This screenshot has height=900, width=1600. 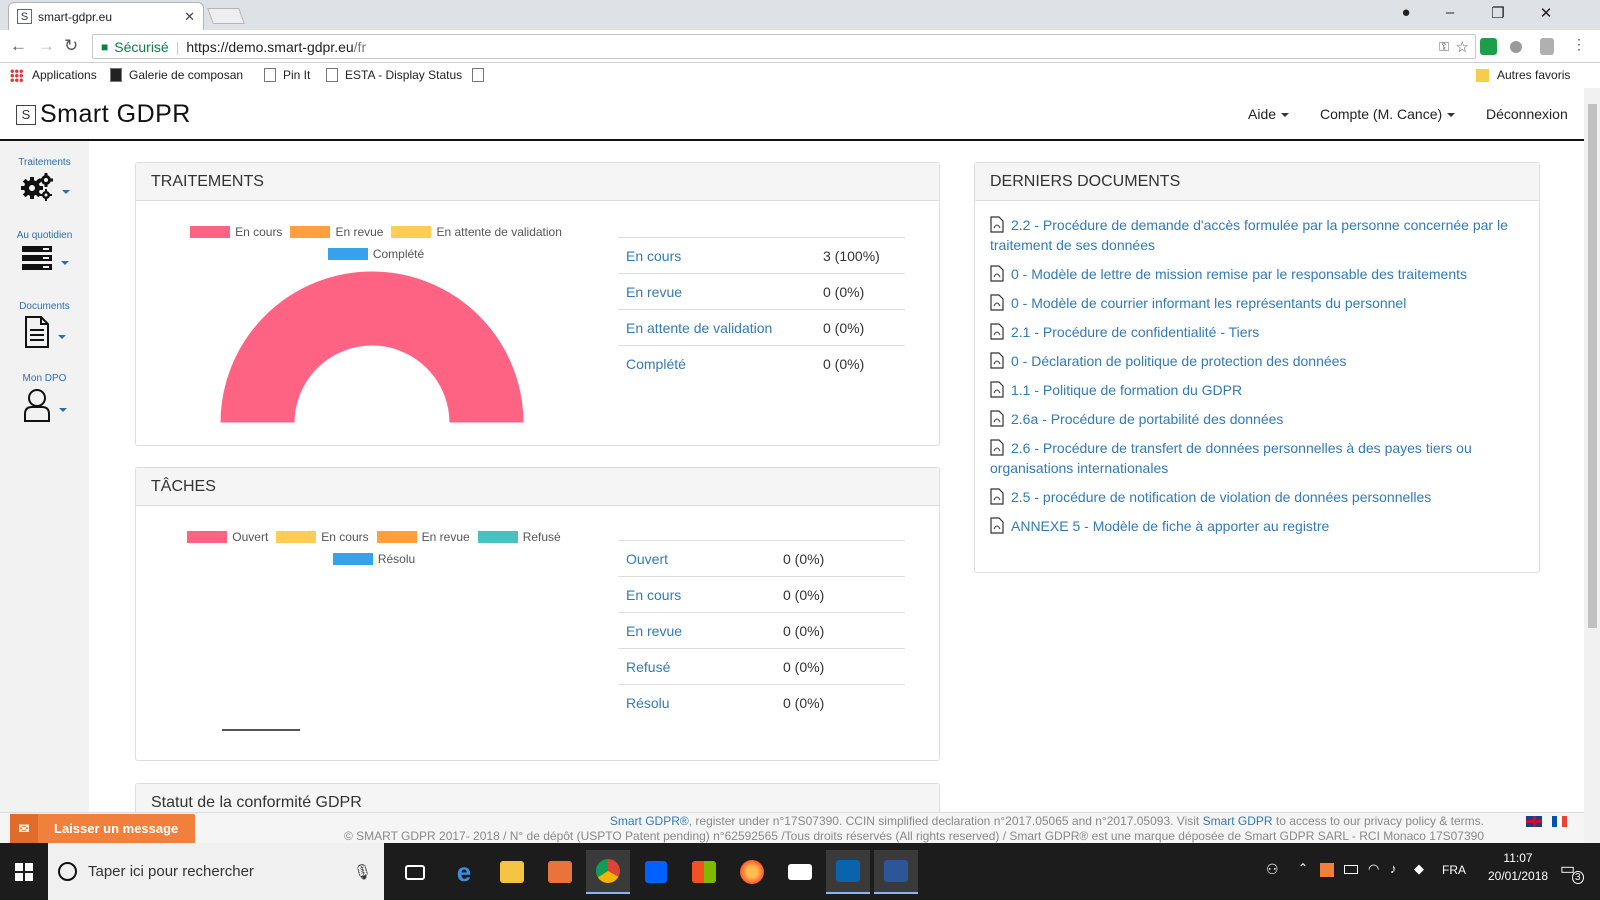 I want to click on chevron-up-icon: ⌃, so click(x=1303, y=868).